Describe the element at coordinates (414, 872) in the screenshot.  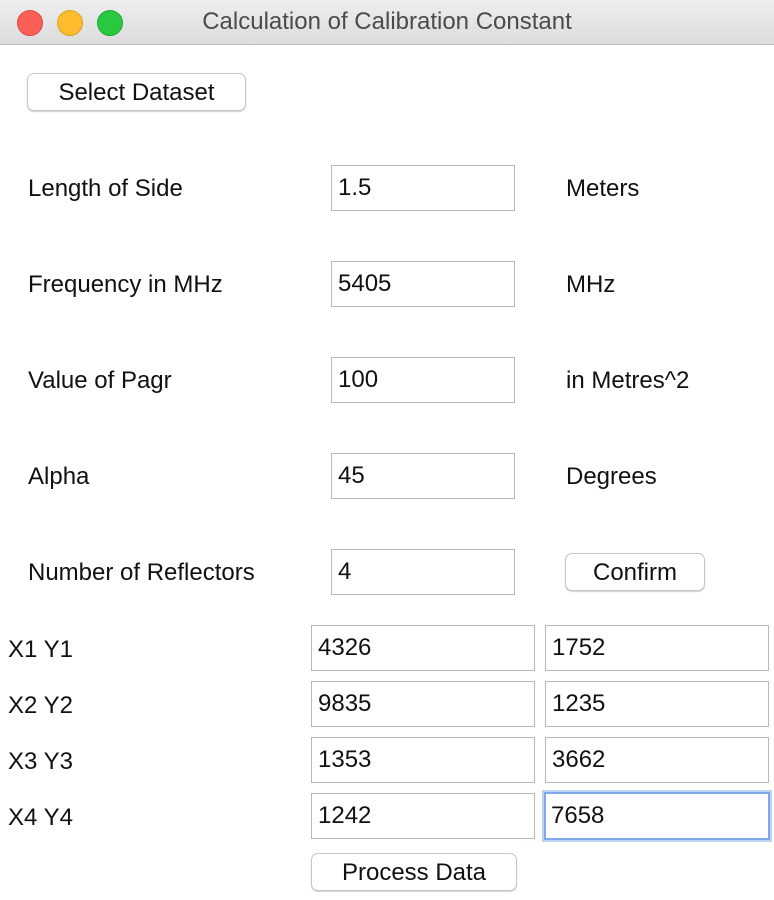
I see `process-data-button: Process Data` at that location.